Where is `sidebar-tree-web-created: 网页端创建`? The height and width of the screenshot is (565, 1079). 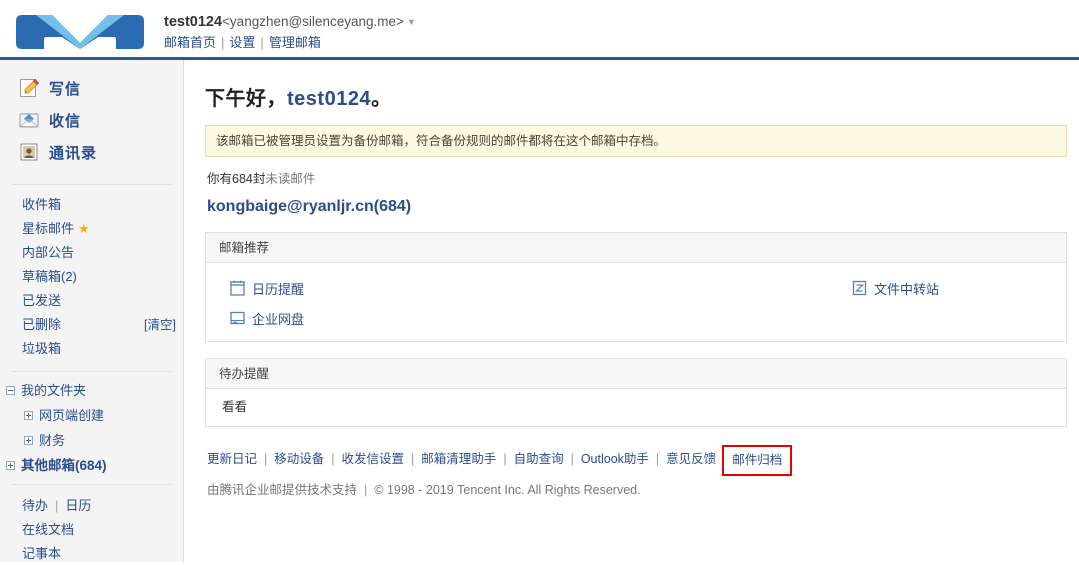 sidebar-tree-web-created: 网页端创建 is located at coordinates (91, 415).